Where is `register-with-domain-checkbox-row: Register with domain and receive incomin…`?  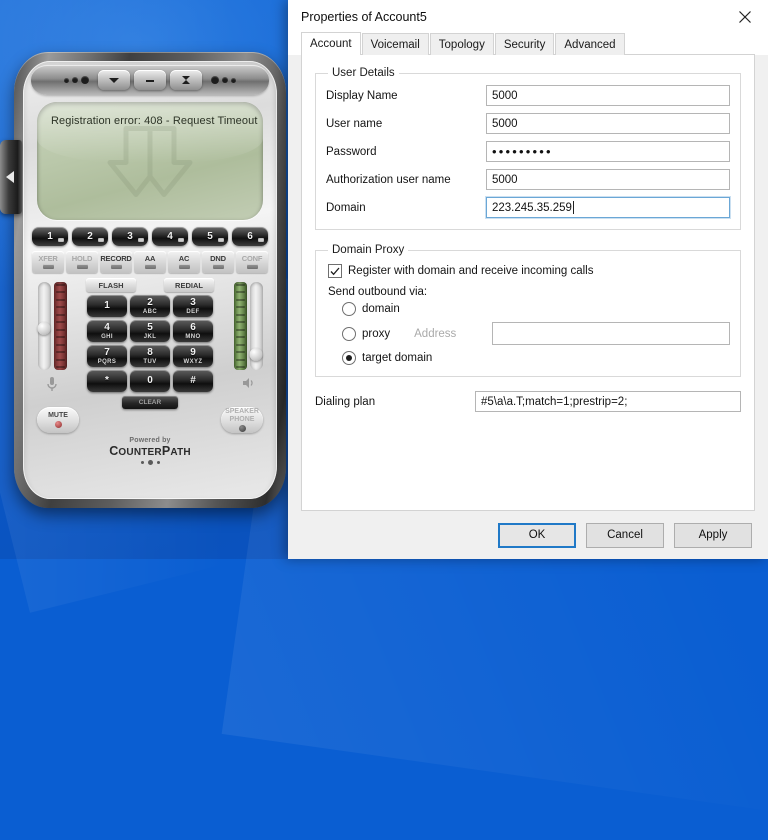
register-with-domain-checkbox-row: Register with domain and receive incomin… is located at coordinates (529, 271).